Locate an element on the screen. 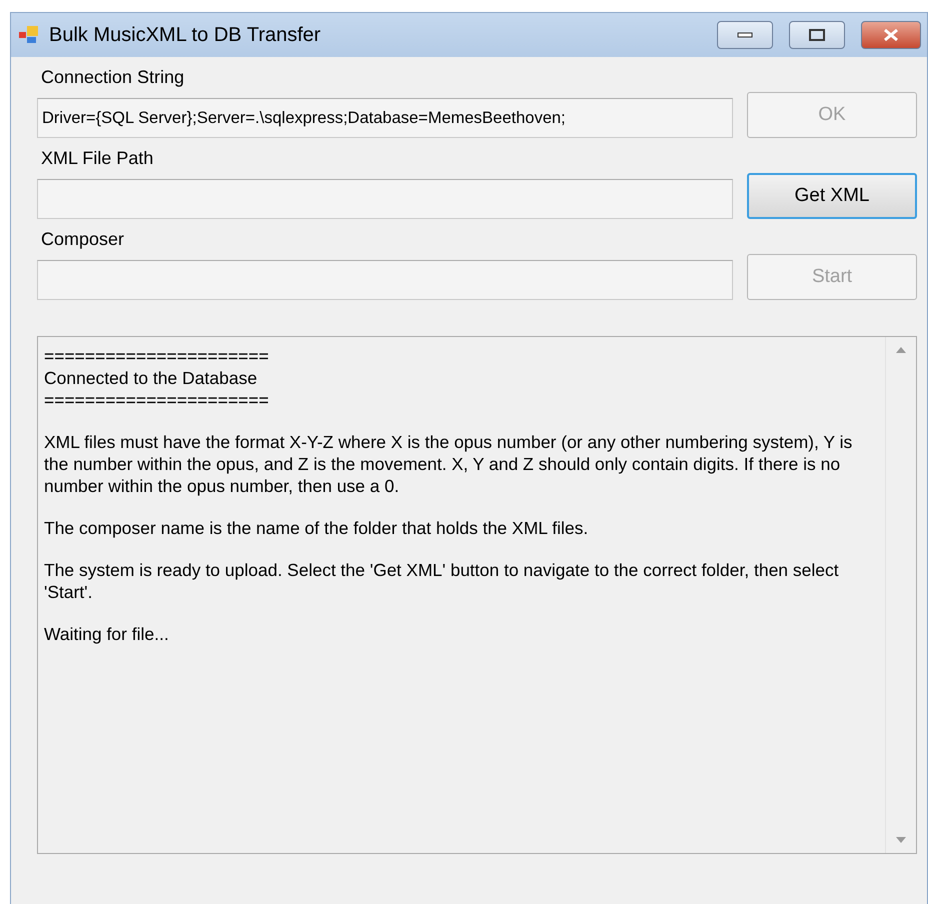  log-line: XML files must have the format X-Y-Z where X is the opus number (or any other numbering system), Y is the number within the opus, and Z is the movement. X, Y and Z should only contain digits. If there is no number within the opus number, then use a 0. is located at coordinates (449, 464).